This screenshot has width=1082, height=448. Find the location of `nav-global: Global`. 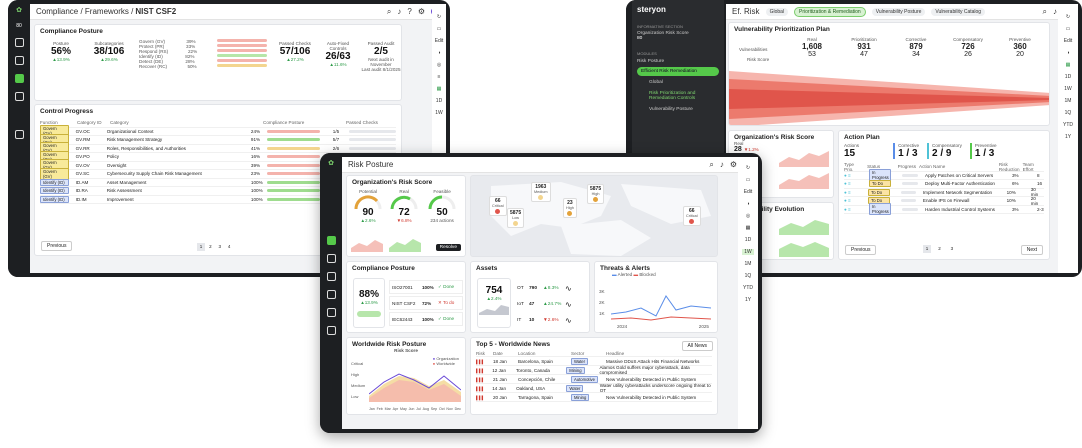

nav-global: Global is located at coordinates (678, 82).